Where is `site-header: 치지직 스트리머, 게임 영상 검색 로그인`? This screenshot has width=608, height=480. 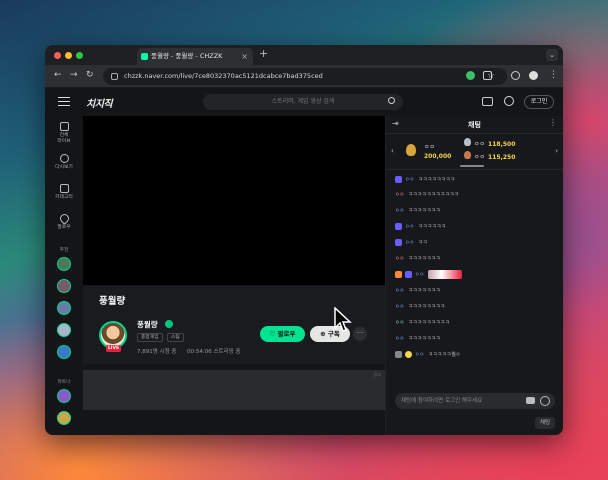
site-header: 치지직 스트리머, 게임 영상 검색 로그인 is located at coordinates (304, 102).